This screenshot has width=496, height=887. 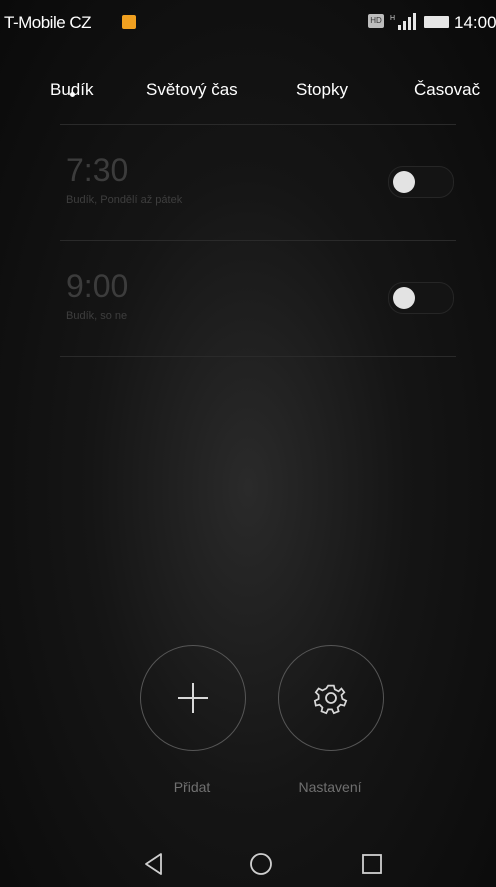 I want to click on plus-icon, so click(x=193, y=698).